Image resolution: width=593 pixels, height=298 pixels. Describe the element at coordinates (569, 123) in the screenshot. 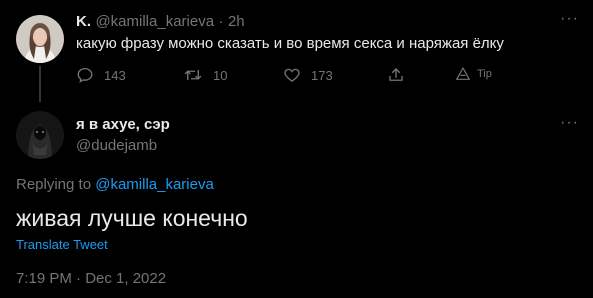

I see `reply-more-icon: ···` at that location.